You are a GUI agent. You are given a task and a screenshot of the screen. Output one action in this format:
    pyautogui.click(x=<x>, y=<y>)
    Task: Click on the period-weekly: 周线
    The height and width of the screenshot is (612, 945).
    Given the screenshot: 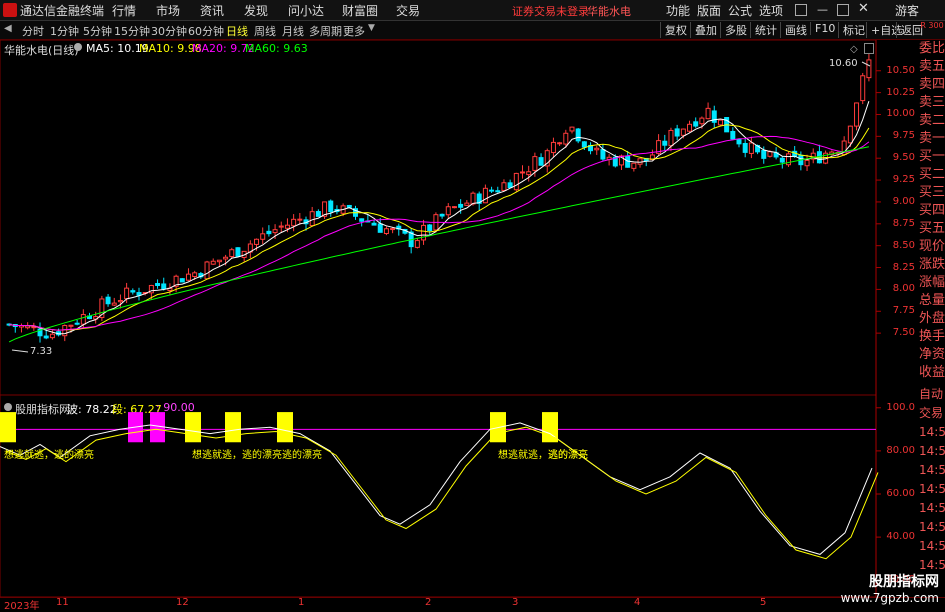 What is the action you would take?
    pyautogui.click(x=265, y=31)
    